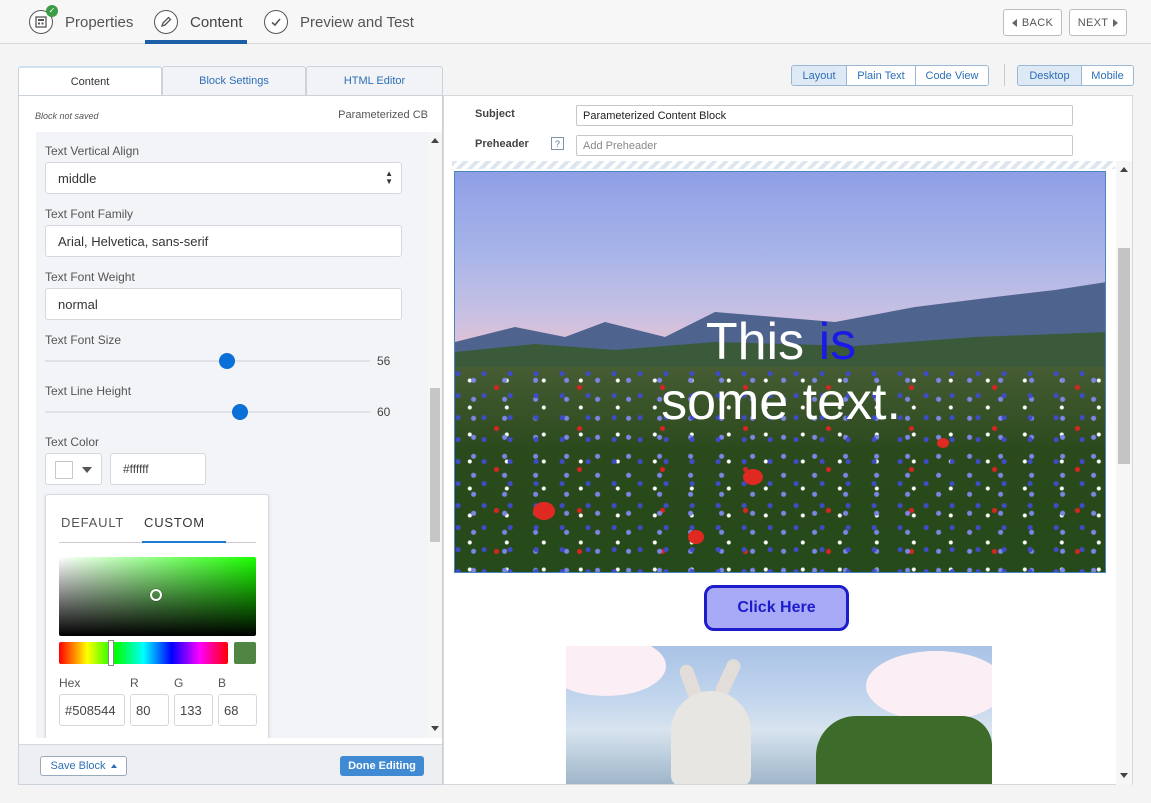 This screenshot has height=803, width=1151. What do you see at coordinates (92, 522) in the screenshot?
I see `tab-default-colors: DEFAULT` at bounding box center [92, 522].